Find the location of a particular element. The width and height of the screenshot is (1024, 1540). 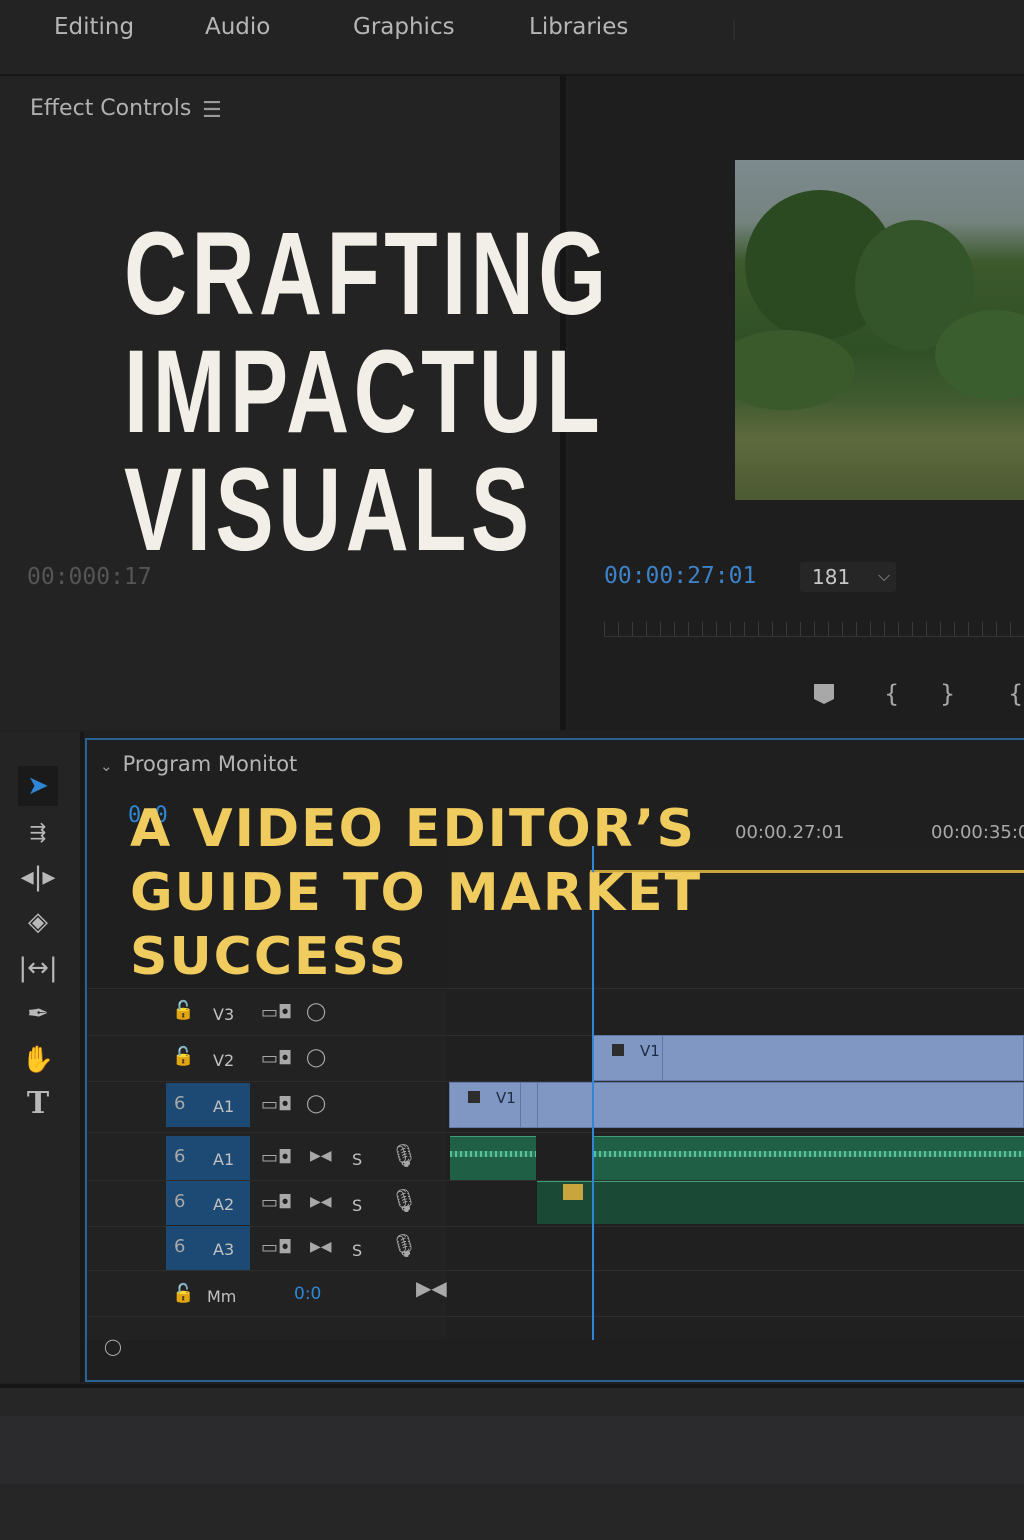

zoom-value: 181 is located at coordinates (831, 577).